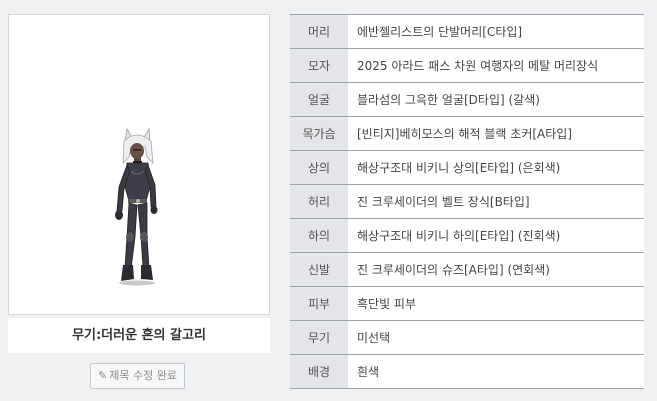 The height and width of the screenshot is (401, 657). What do you see at coordinates (496, 269) in the screenshot?
I see `slot-value: 진 크루세이더의 슈즈[A타입] (연회색)` at bounding box center [496, 269].